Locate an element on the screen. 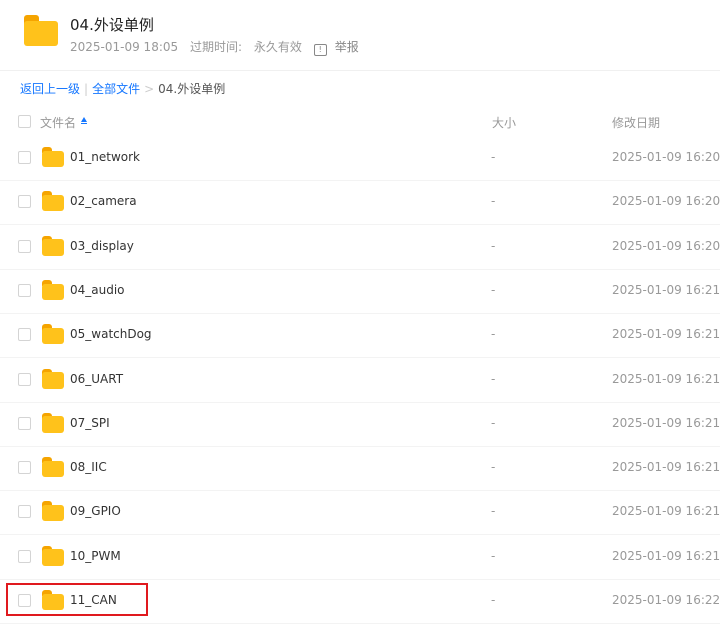 The height and width of the screenshot is (640, 720). file-name: 08_IIC is located at coordinates (88, 467).